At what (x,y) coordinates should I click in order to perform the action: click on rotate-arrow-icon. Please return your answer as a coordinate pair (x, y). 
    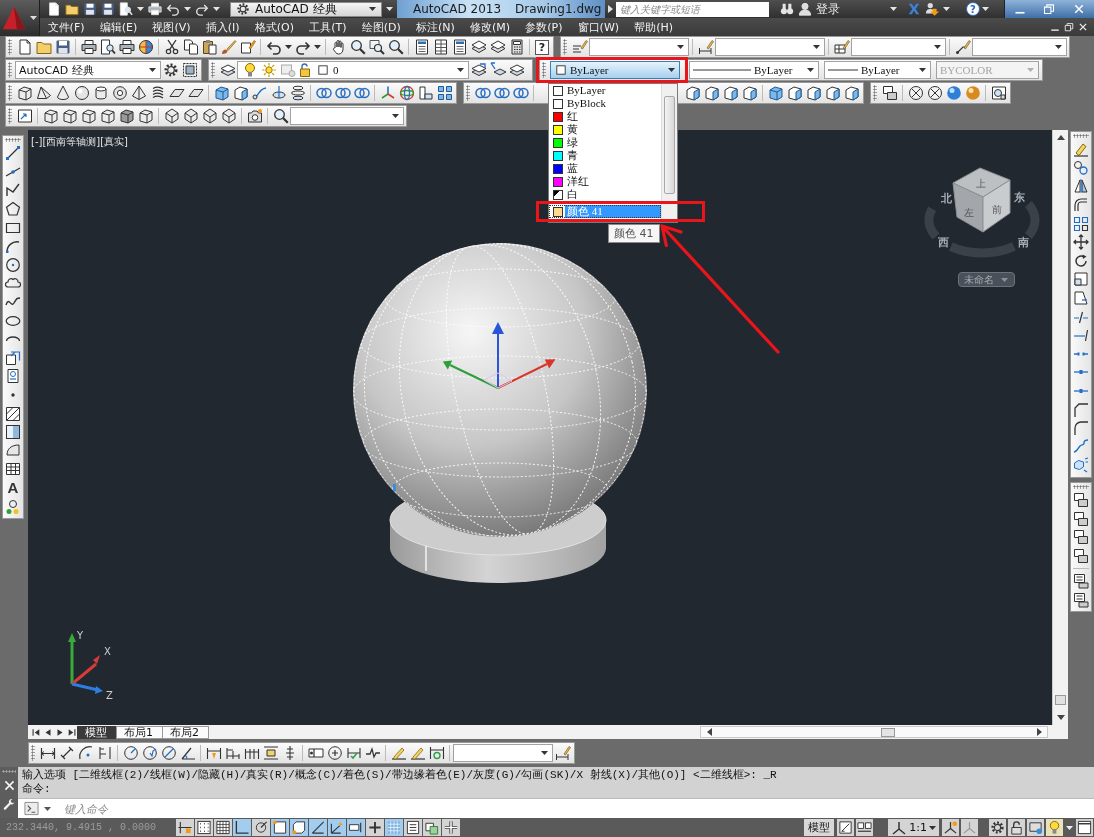
    Looking at the image, I should click on (1081, 260).